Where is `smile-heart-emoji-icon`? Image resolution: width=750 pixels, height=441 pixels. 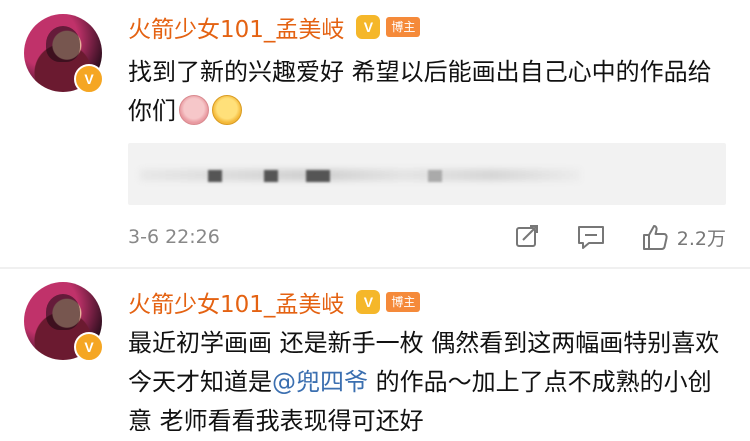 smile-heart-emoji-icon is located at coordinates (227, 110).